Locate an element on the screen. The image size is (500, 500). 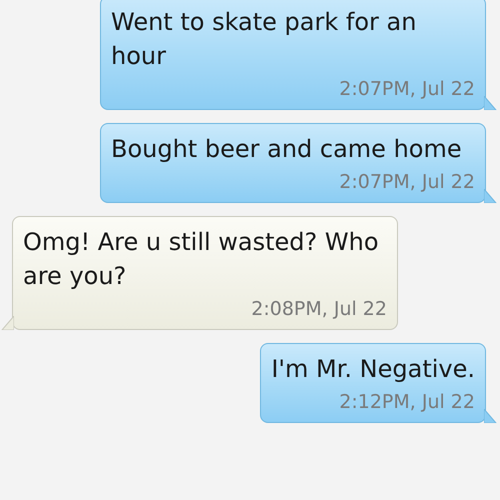
message-timestamp: 2:12PM, Jul 22 is located at coordinates (407, 402).